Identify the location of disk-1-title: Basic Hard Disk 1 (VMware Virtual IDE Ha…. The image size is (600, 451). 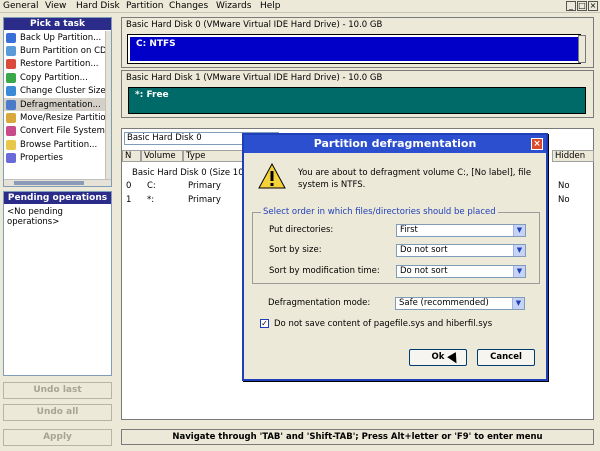
(254, 78).